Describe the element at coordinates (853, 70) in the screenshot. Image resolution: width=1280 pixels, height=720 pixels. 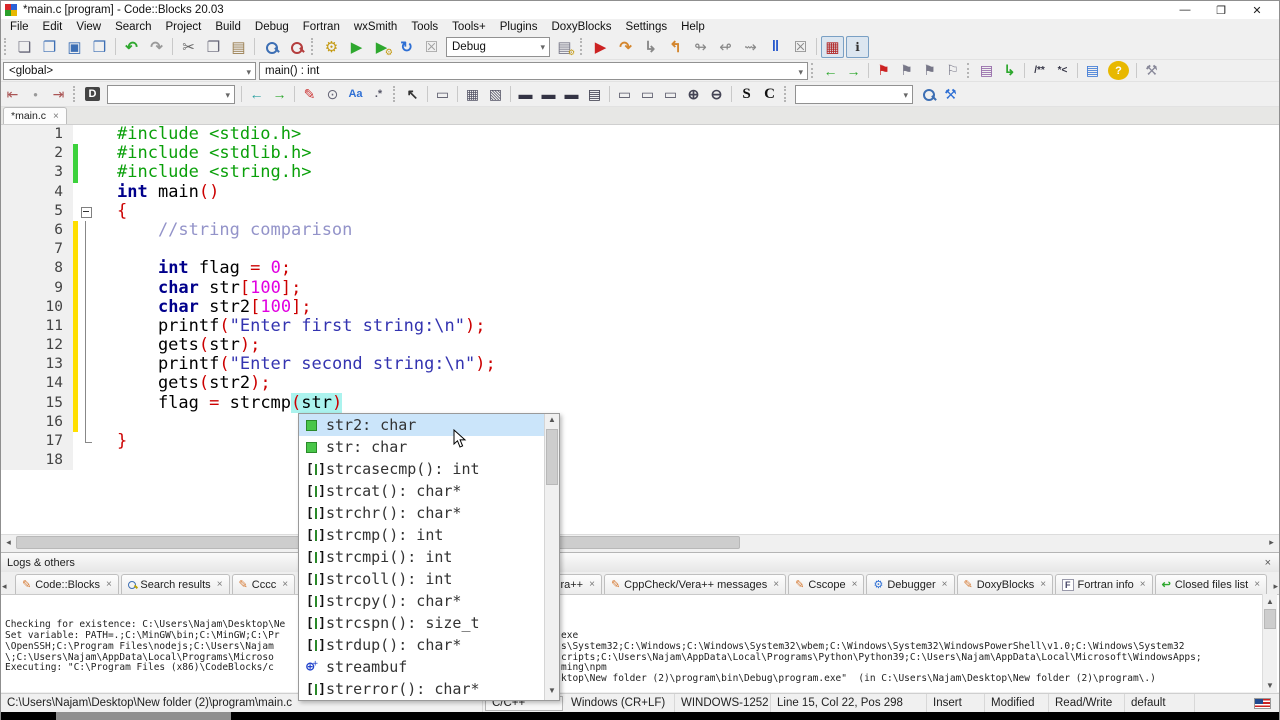
I see `goto-next-icon` at that location.